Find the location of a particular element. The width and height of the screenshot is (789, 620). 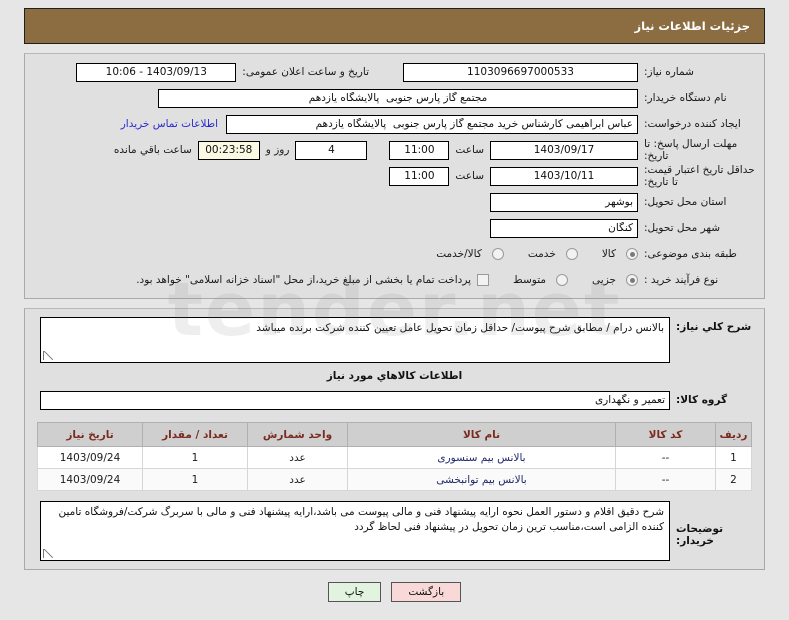

purchase-type-radio-group: جزیی متوسط is located at coordinates (563, 280).